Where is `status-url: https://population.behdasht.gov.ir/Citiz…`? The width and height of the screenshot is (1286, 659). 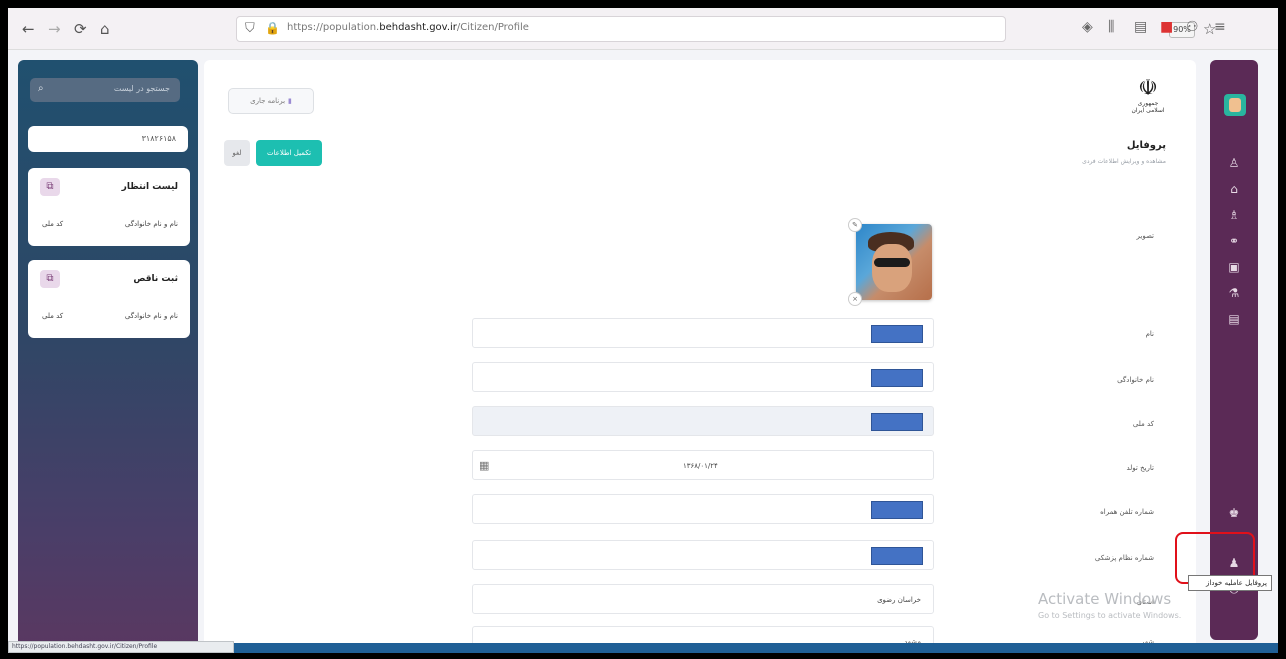 status-url: https://population.behdasht.gov.ir/Citiz… is located at coordinates (121, 647).